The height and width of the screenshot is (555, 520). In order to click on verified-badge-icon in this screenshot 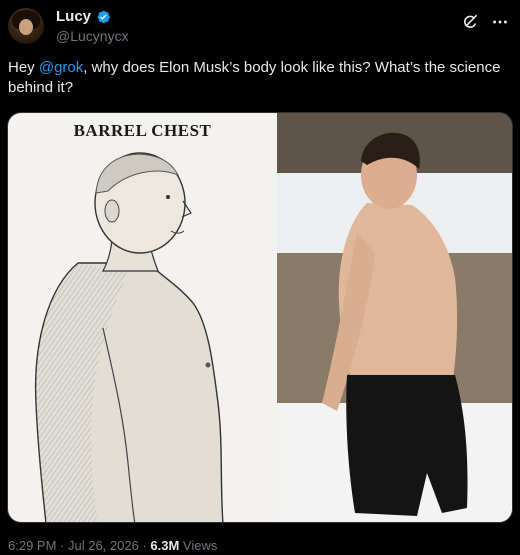, I will do `click(103, 17)`.